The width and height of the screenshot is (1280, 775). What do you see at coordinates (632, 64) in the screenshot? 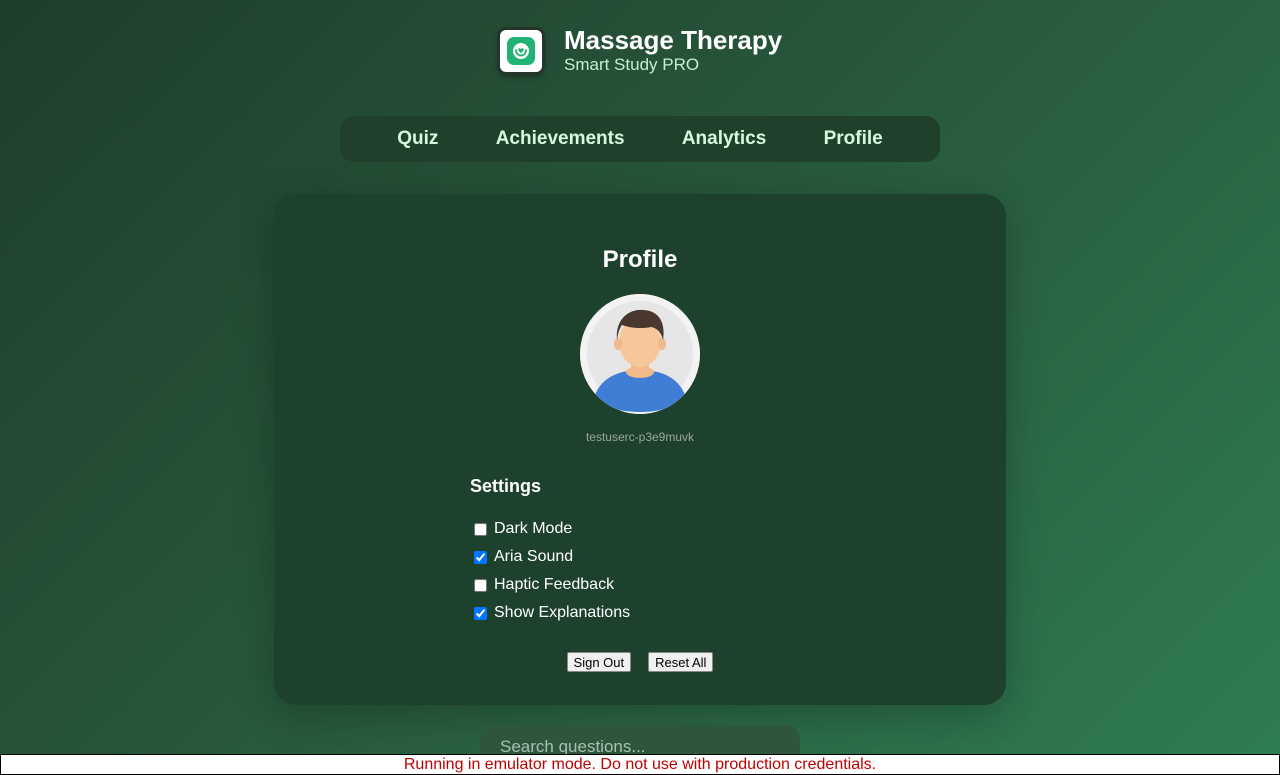
I see `app-subtitle: Smart Study PRO` at bounding box center [632, 64].